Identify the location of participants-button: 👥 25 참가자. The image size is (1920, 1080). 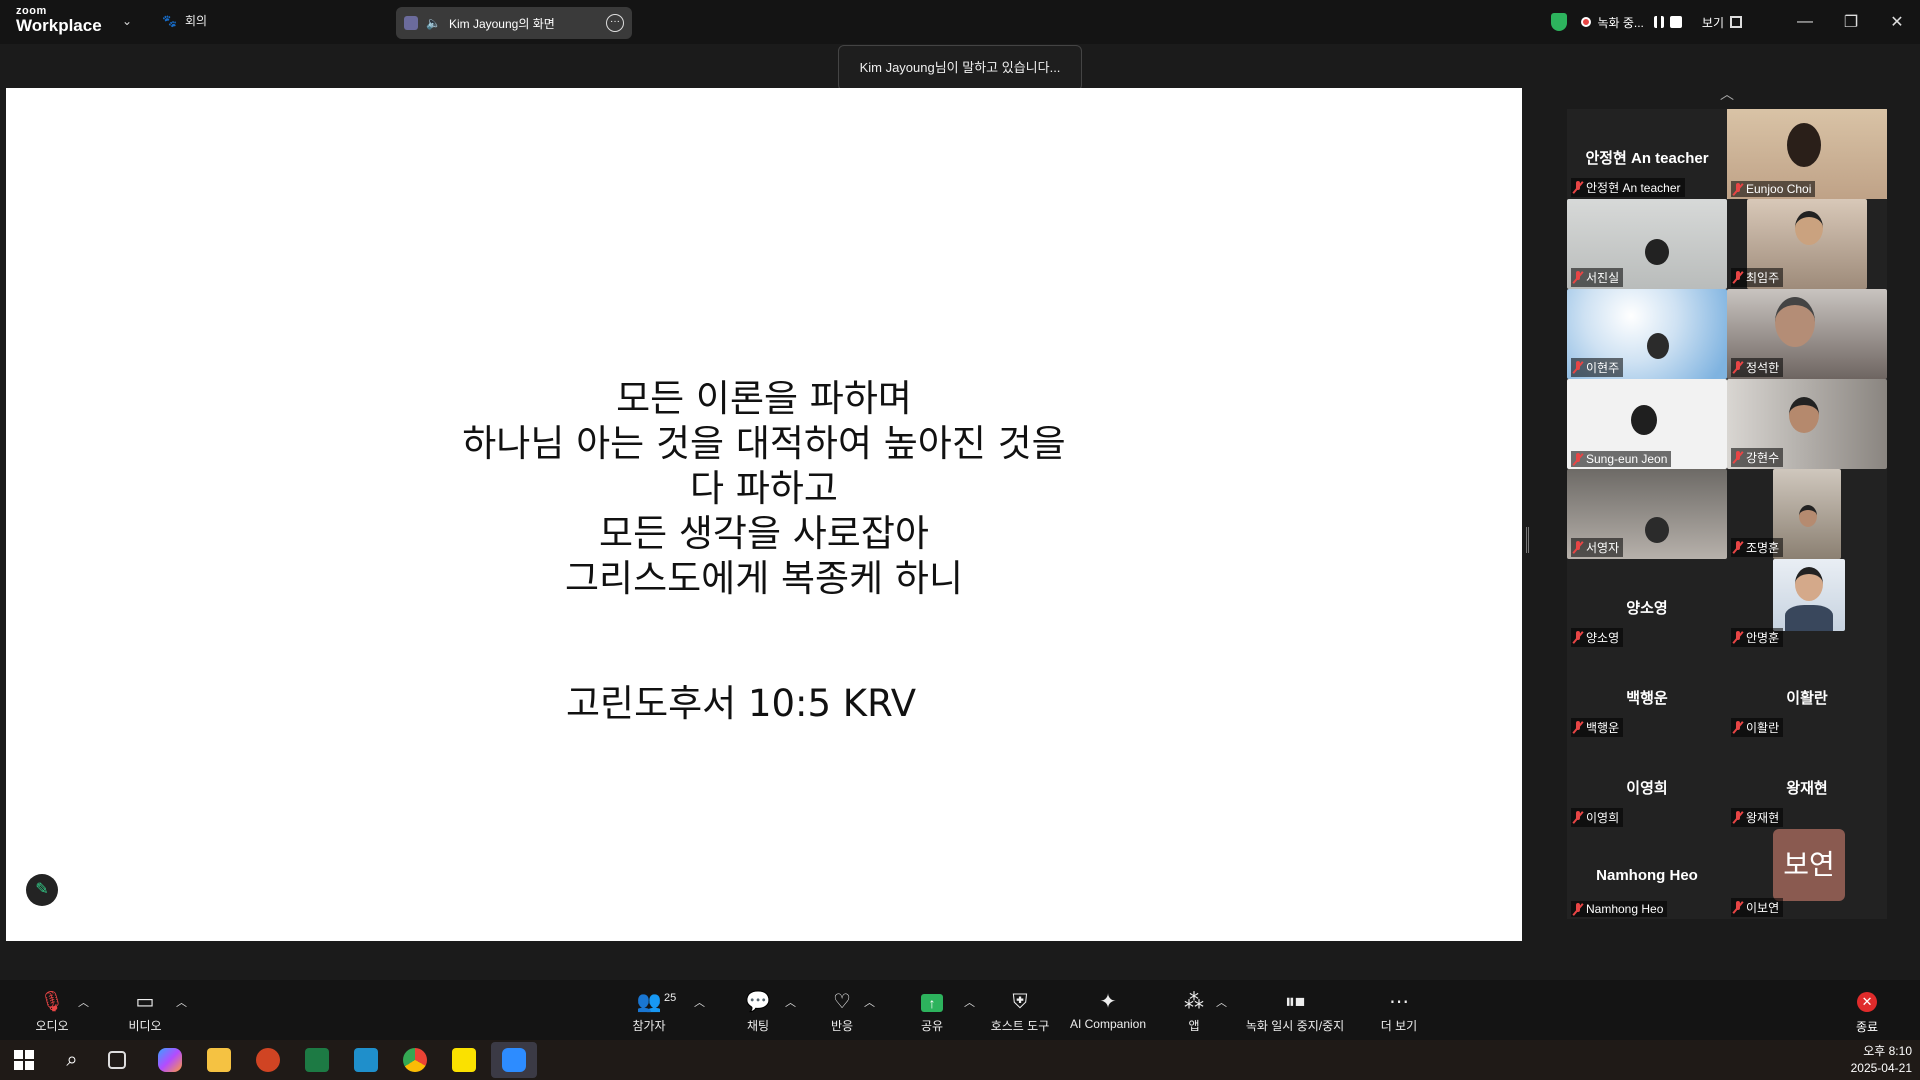
(652, 1012).